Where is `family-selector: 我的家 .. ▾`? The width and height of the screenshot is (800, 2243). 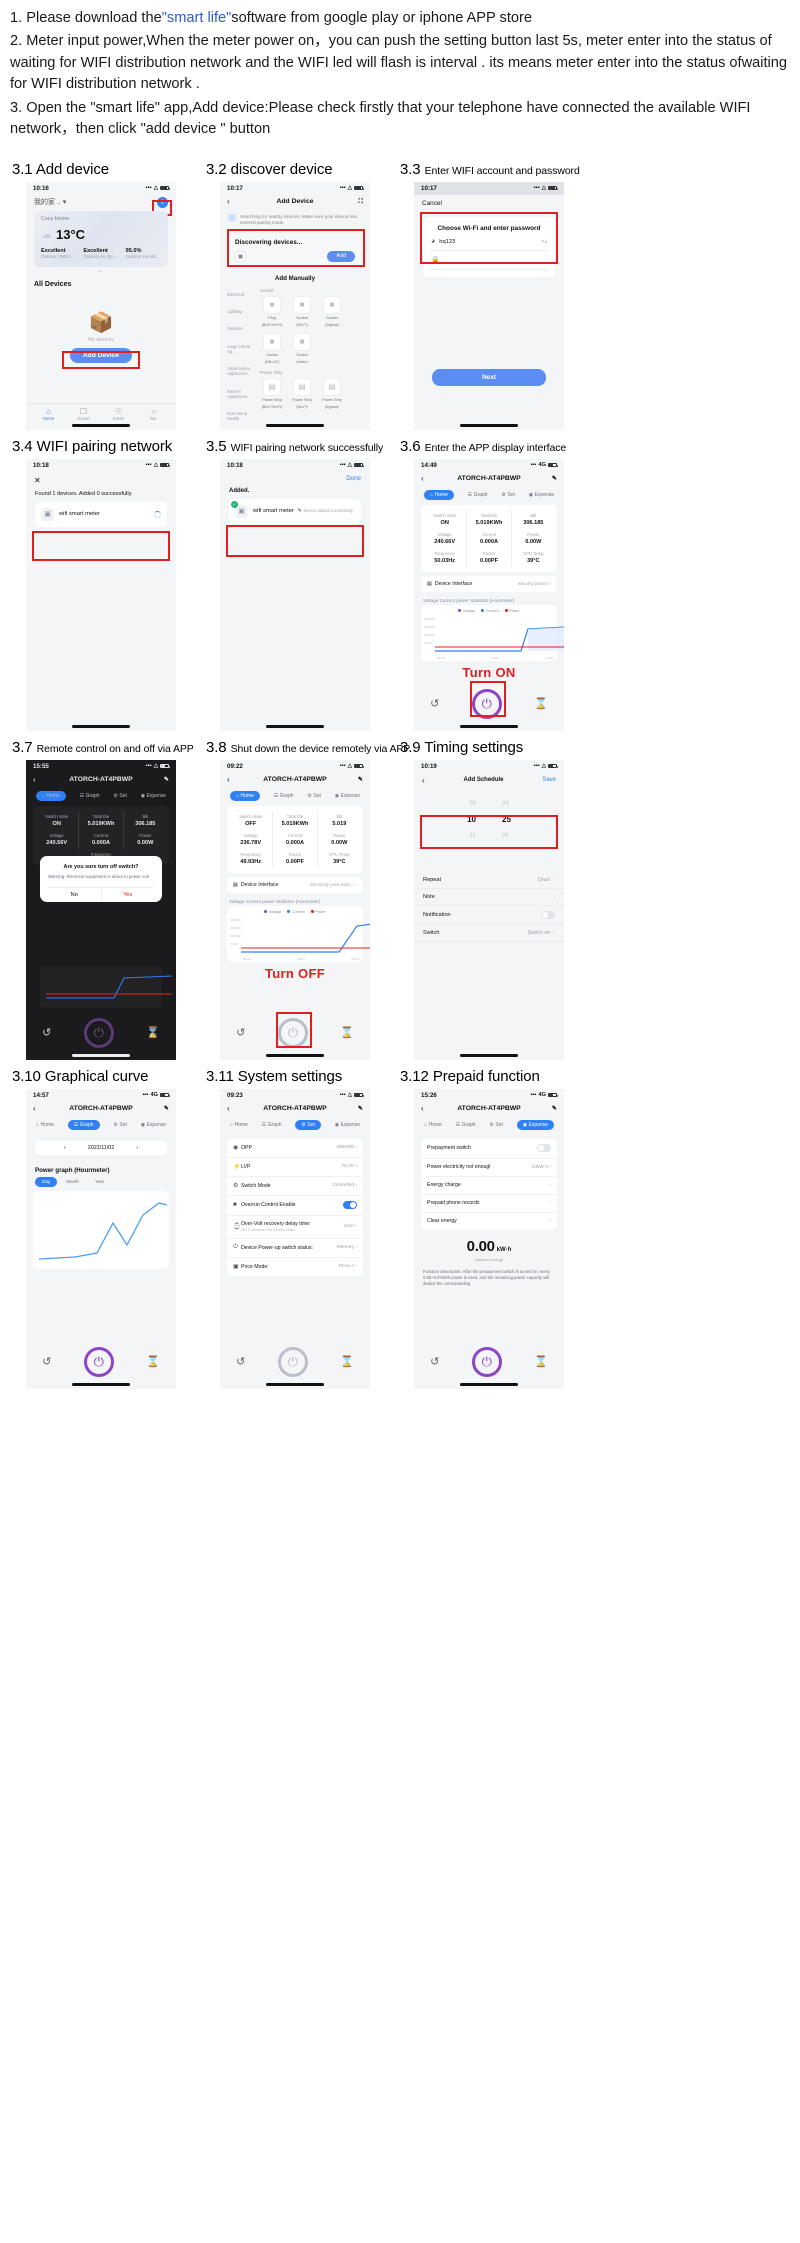 family-selector: 我的家 .. ▾ is located at coordinates (50, 202).